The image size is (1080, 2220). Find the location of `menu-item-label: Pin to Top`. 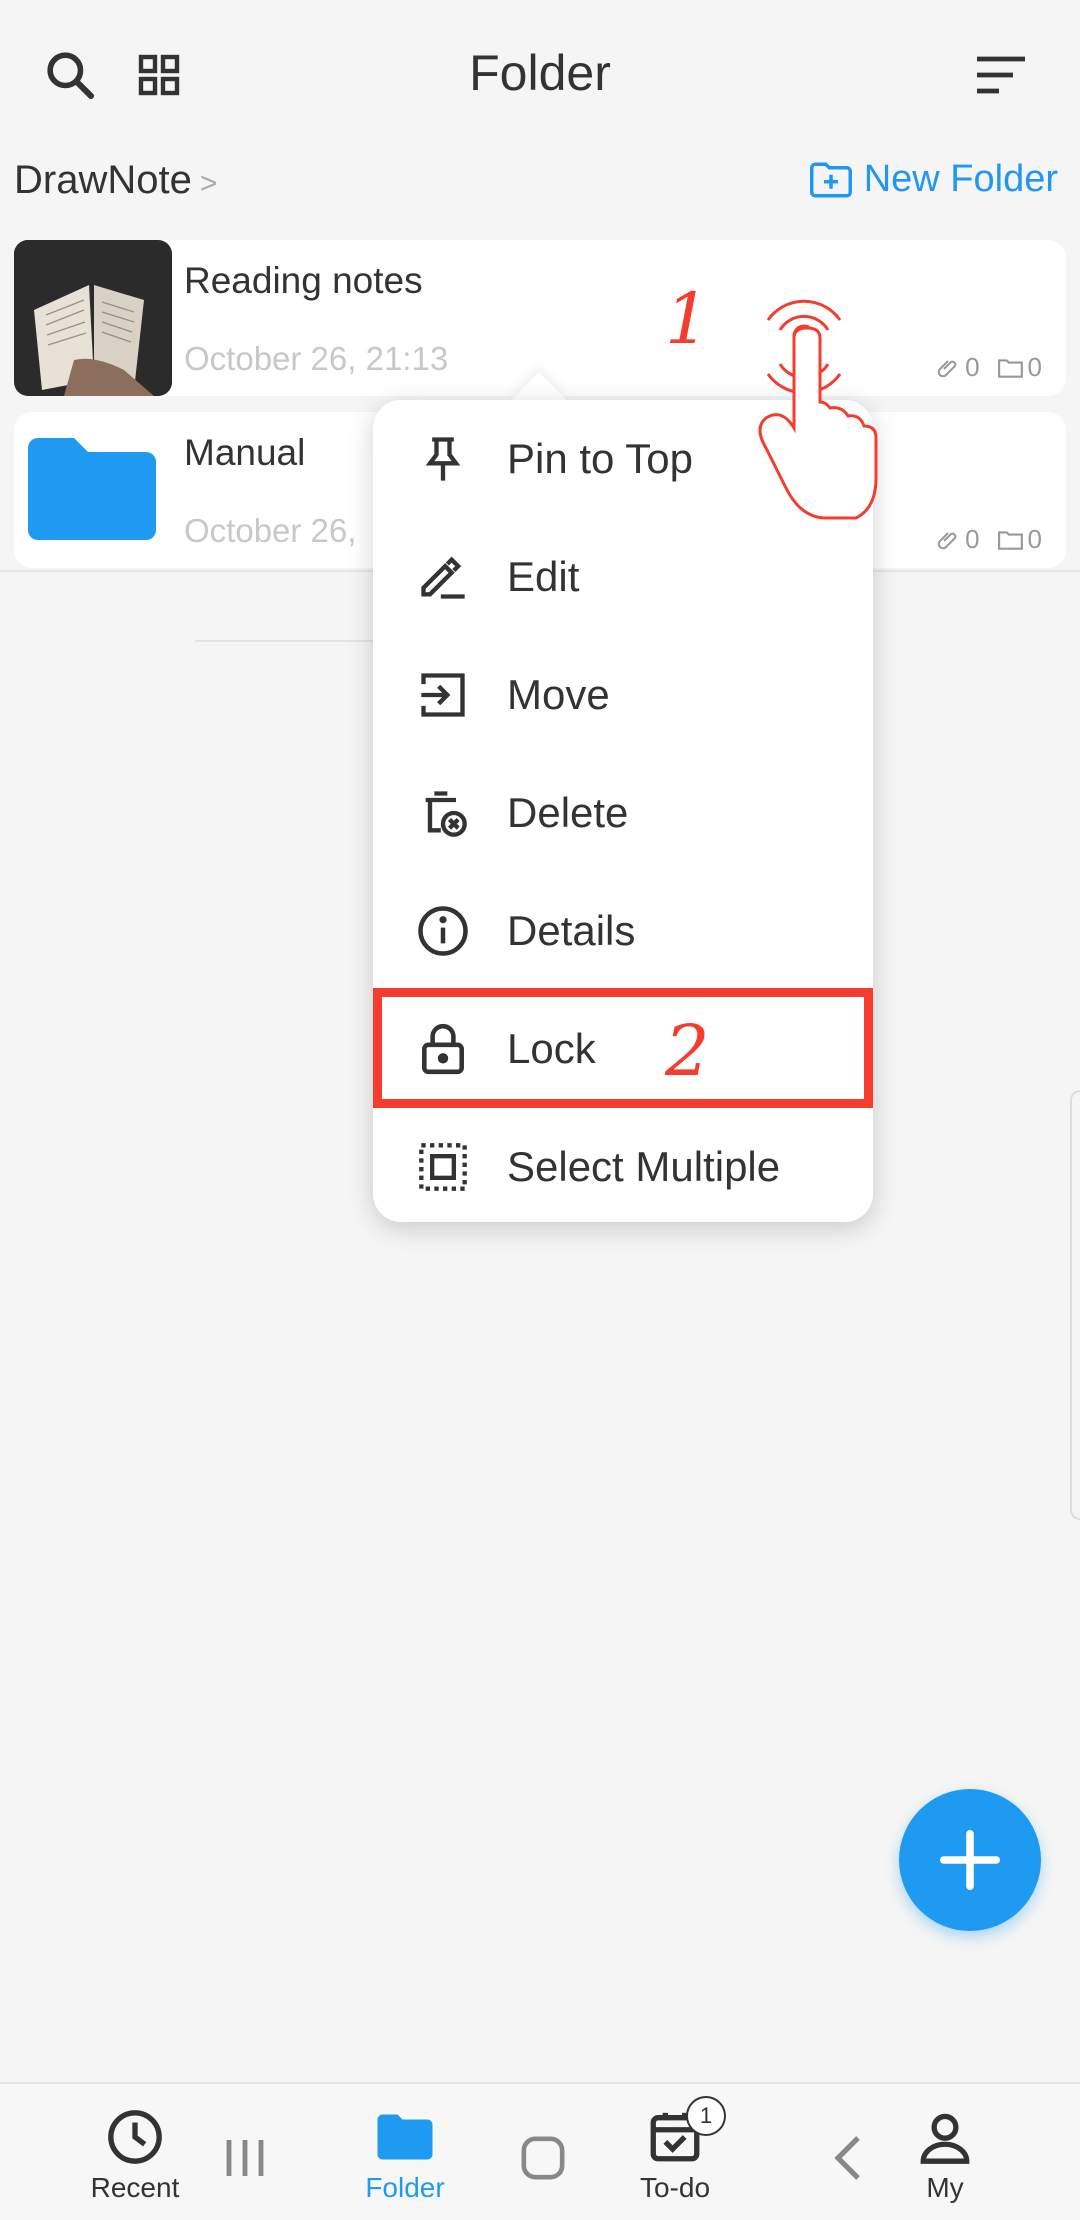

menu-item-label: Pin to Top is located at coordinates (600, 458).